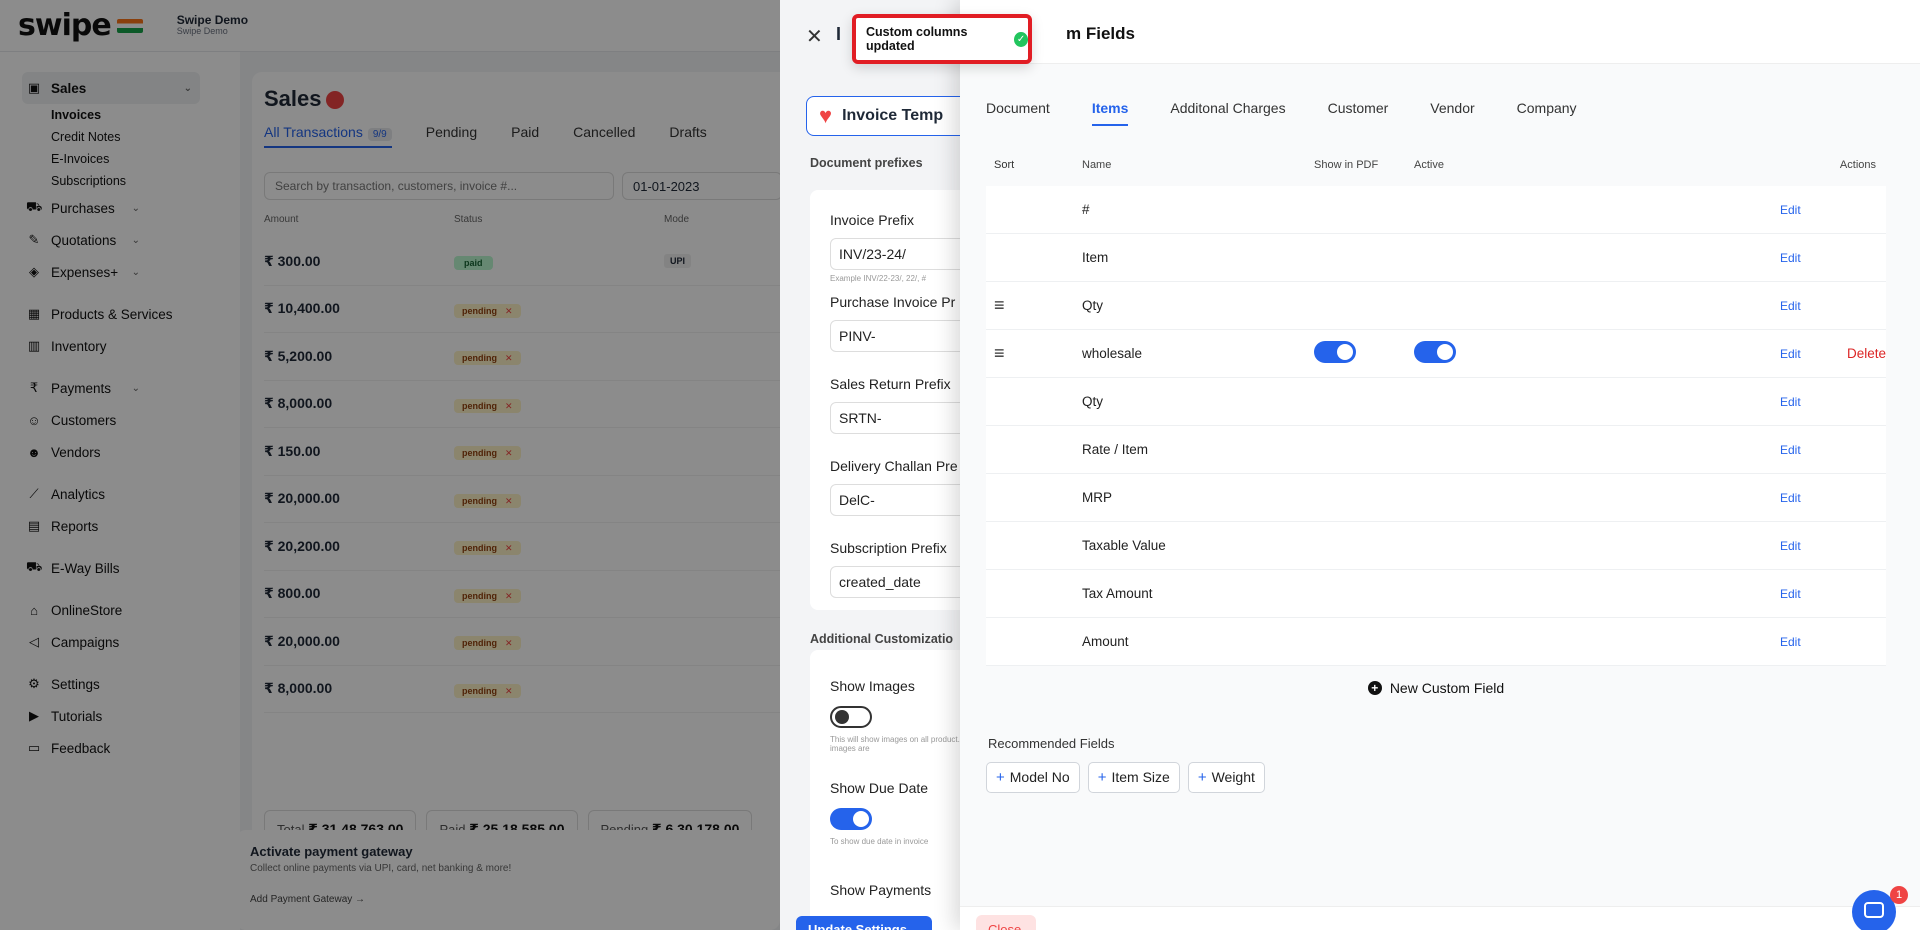 The width and height of the screenshot is (1920, 930). I want to click on field-row: Taxable Value Edit, so click(1436, 546).